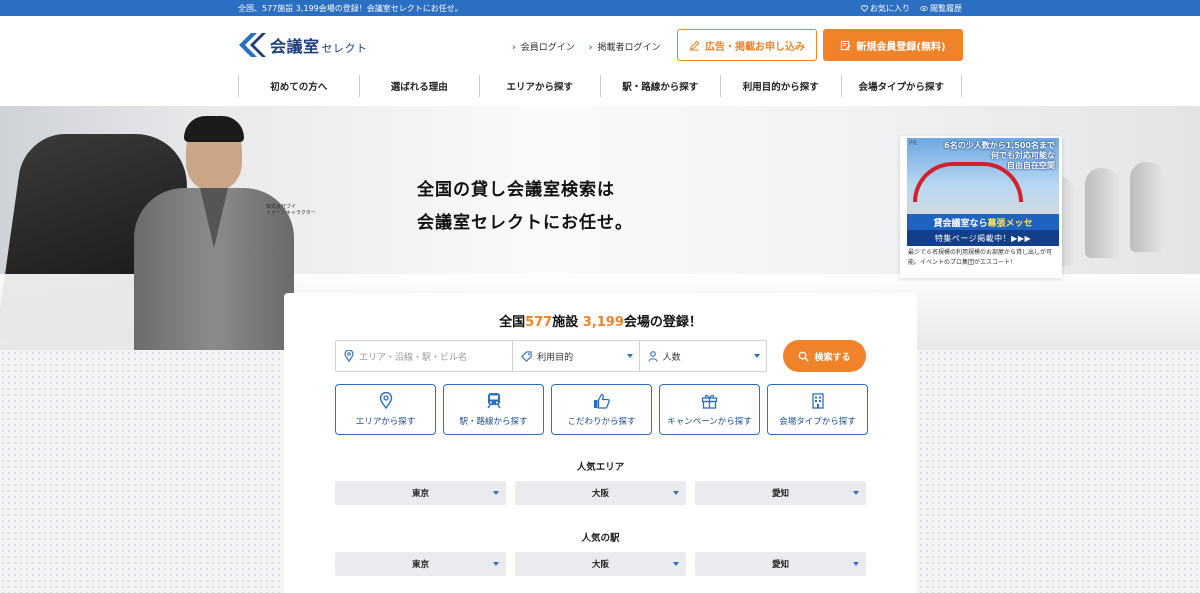  I want to click on publisher-login-link: › 掲載者ログイン, so click(625, 46).